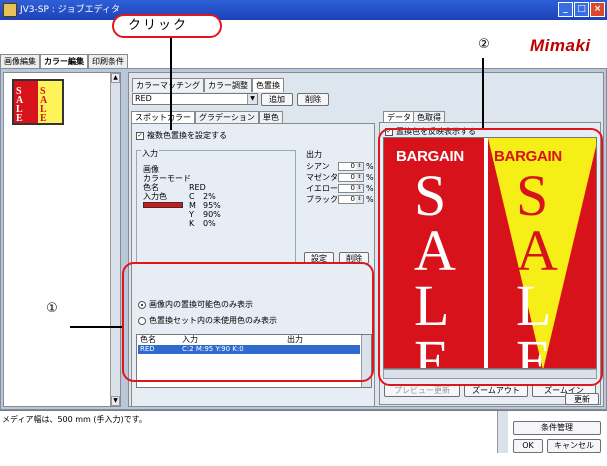 The height and width of the screenshot is (466, 607). I want to click on chevron-down-icon: ▼, so click(252, 99).